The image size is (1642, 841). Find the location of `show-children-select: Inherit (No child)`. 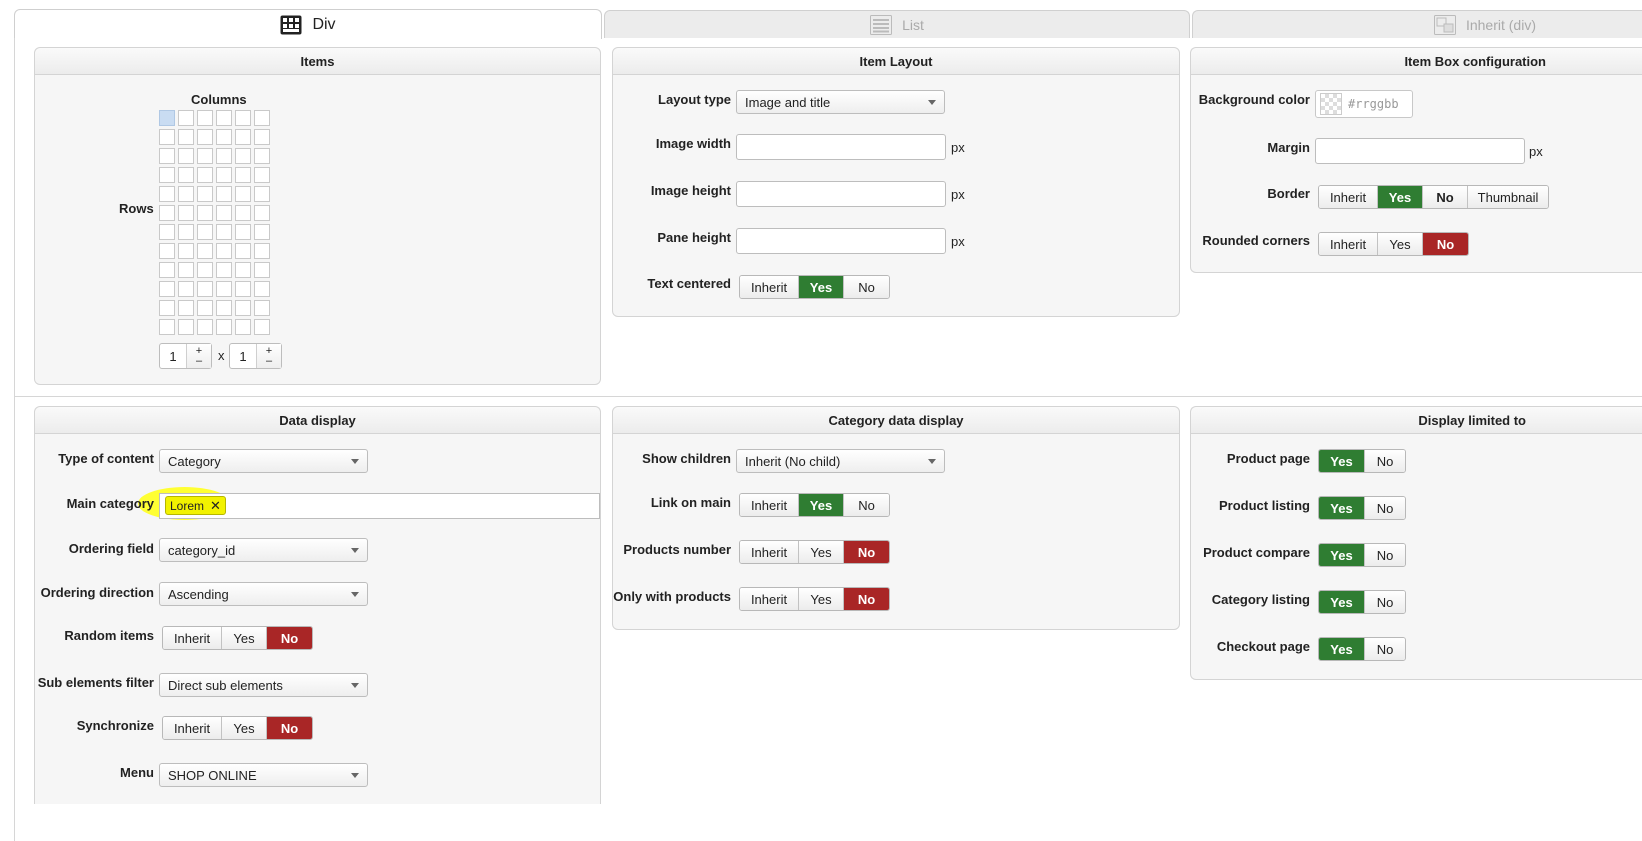

show-children-select: Inherit (No child) is located at coordinates (840, 461).